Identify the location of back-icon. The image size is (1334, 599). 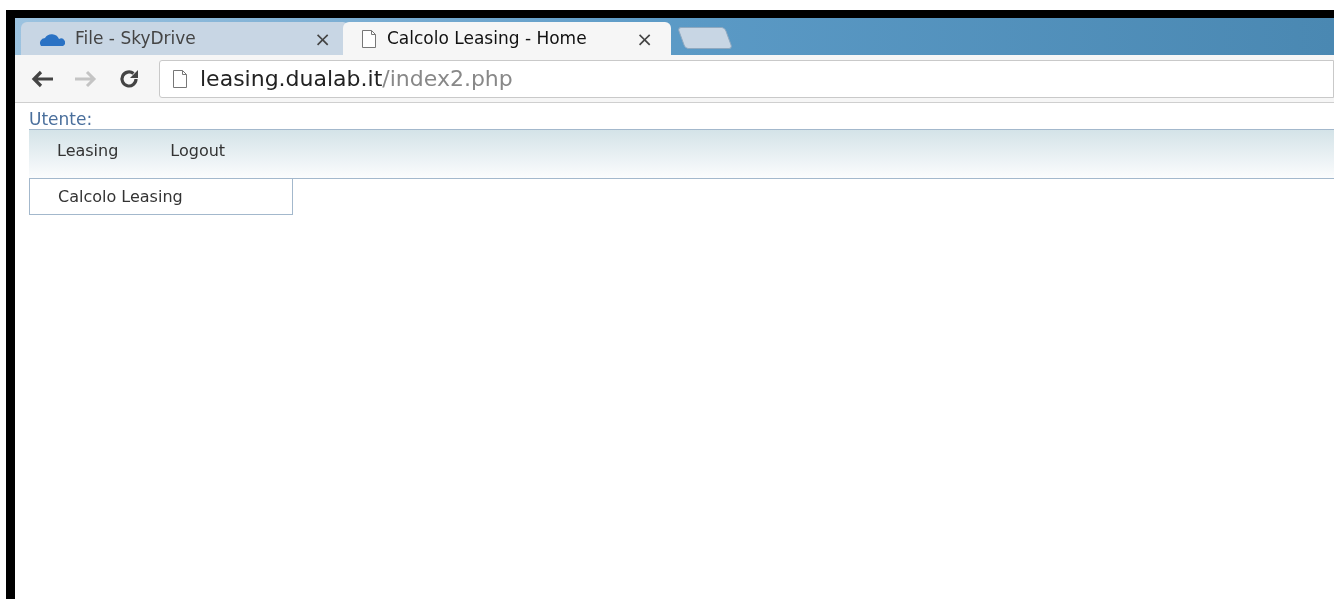
(42, 78).